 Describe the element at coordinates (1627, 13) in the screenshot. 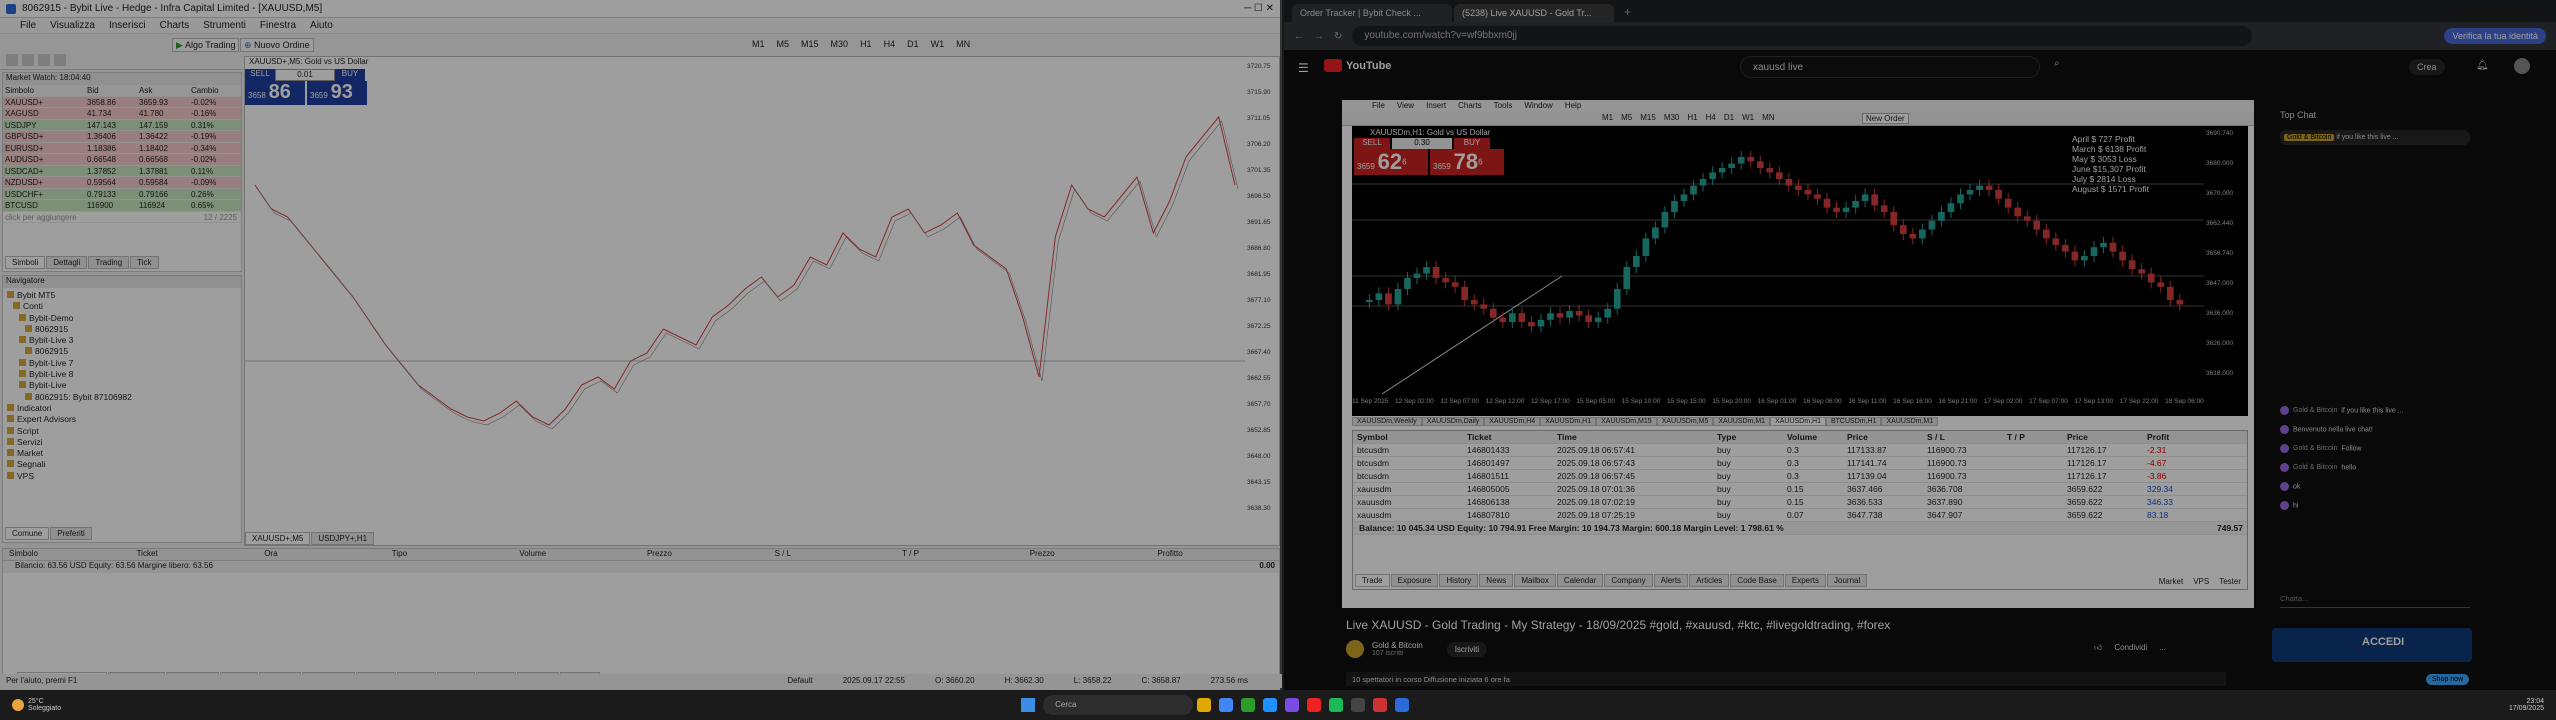

I see `new-tab-icon: +` at that location.